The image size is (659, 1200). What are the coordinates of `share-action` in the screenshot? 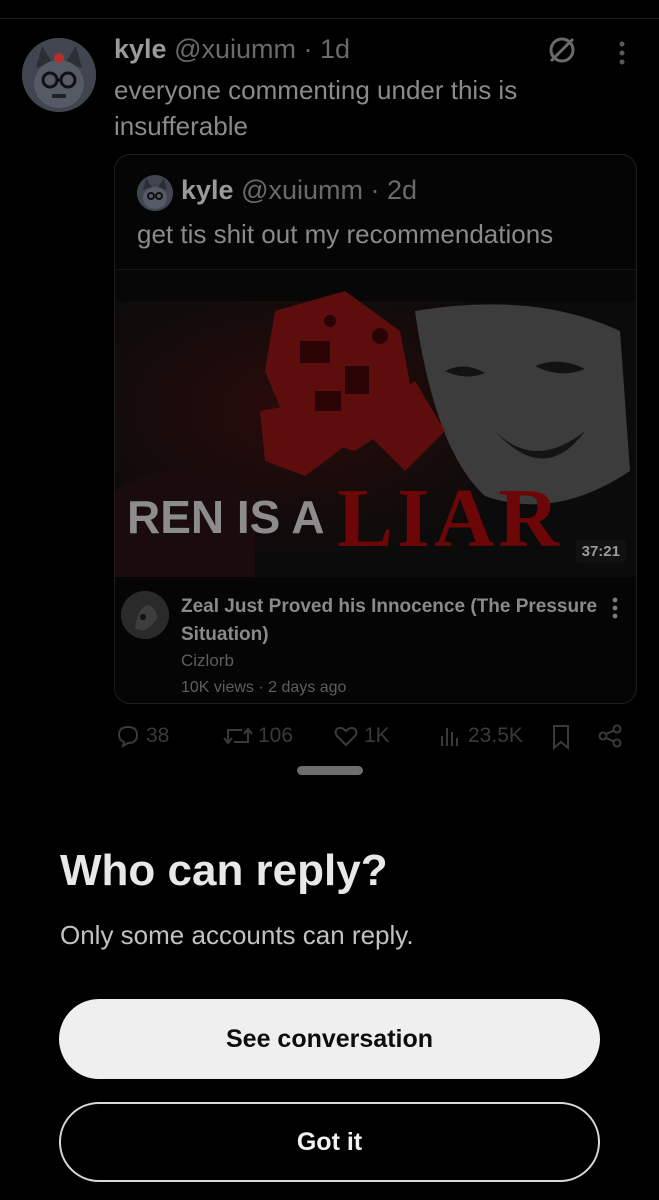 It's located at (610, 736).